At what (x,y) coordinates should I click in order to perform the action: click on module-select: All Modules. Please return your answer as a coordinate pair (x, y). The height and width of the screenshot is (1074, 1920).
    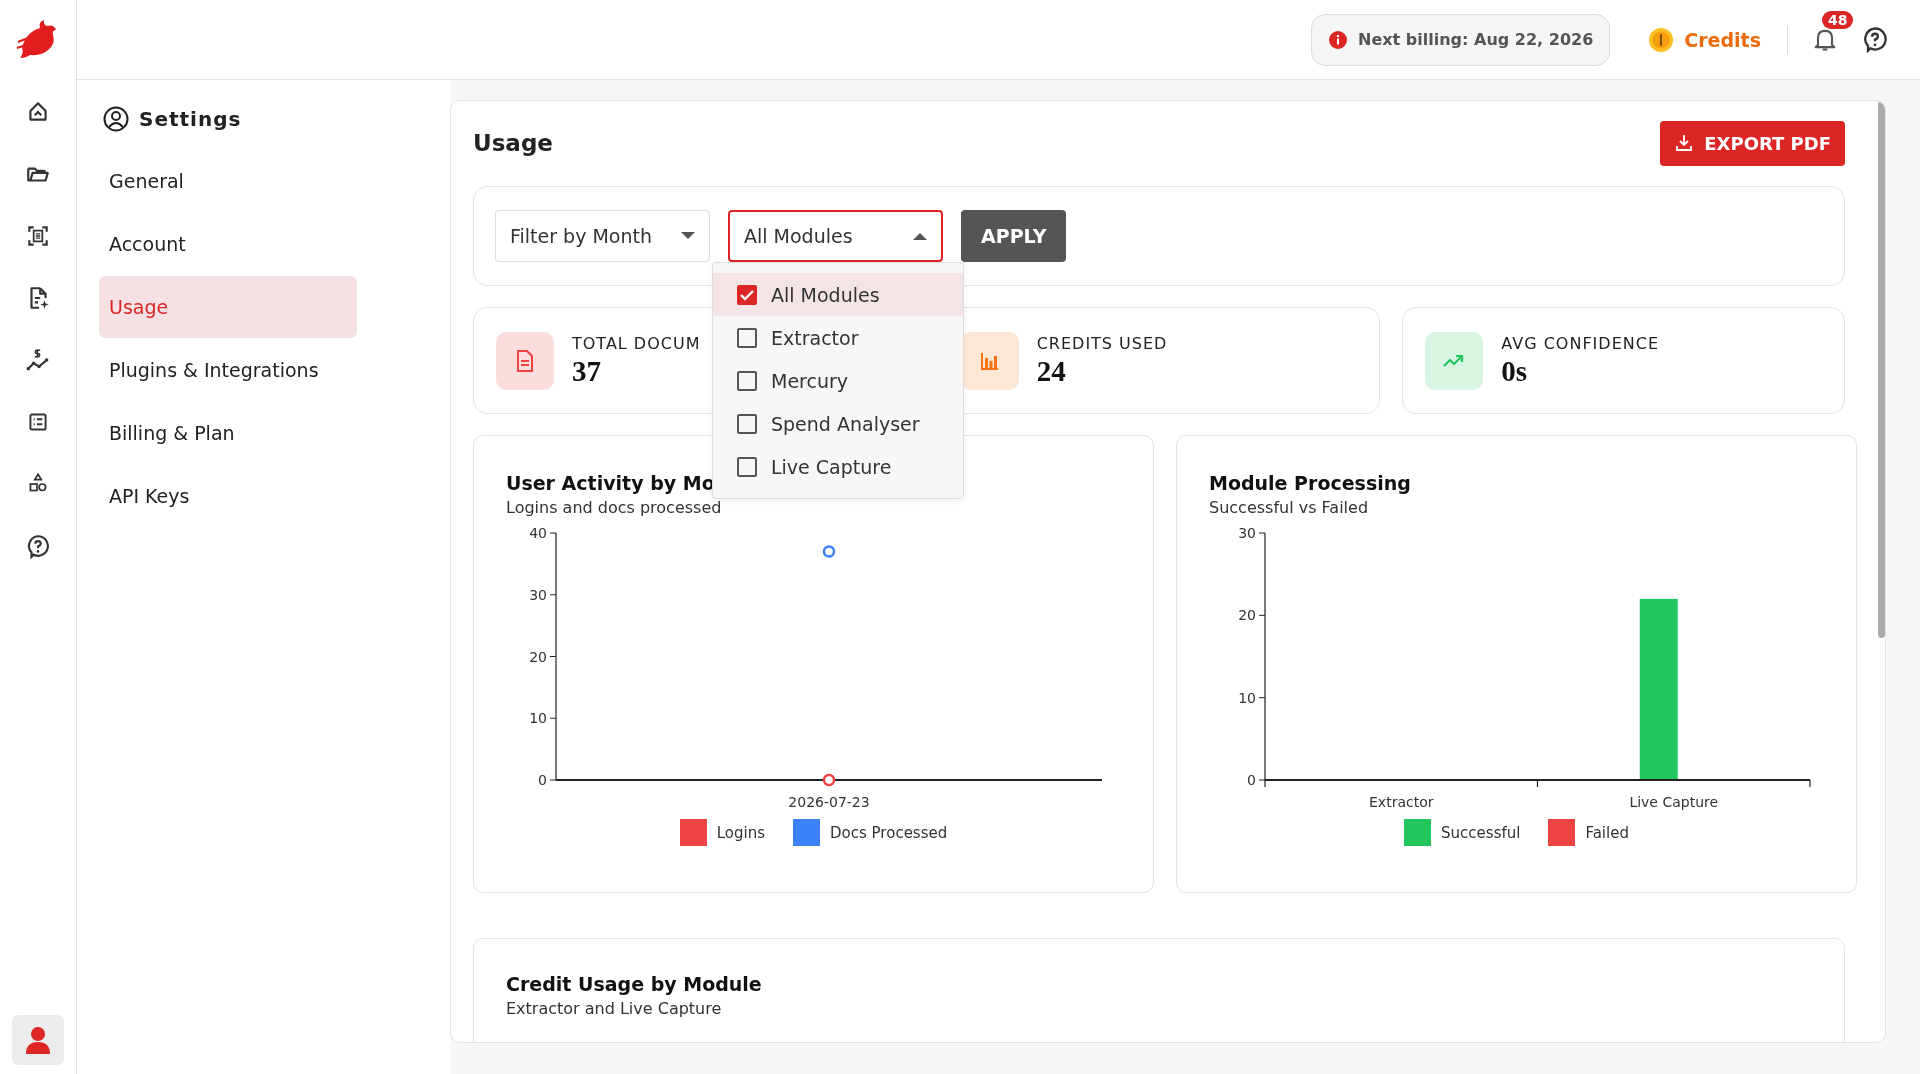
    Looking at the image, I should click on (835, 236).